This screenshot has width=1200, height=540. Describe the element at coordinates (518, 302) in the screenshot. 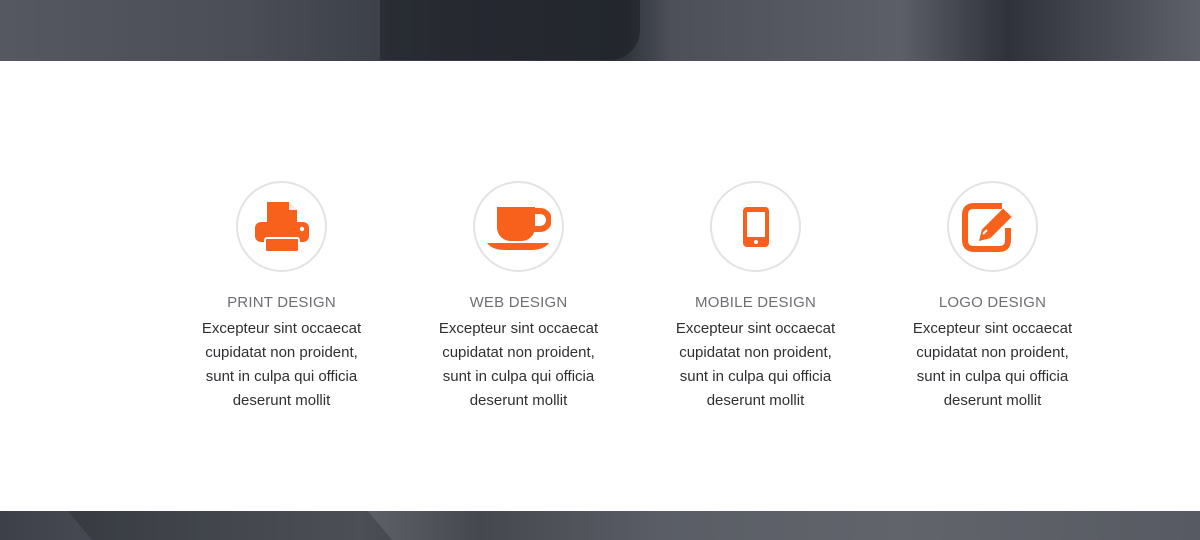

I see `service-title: WEB DESIGN` at that location.